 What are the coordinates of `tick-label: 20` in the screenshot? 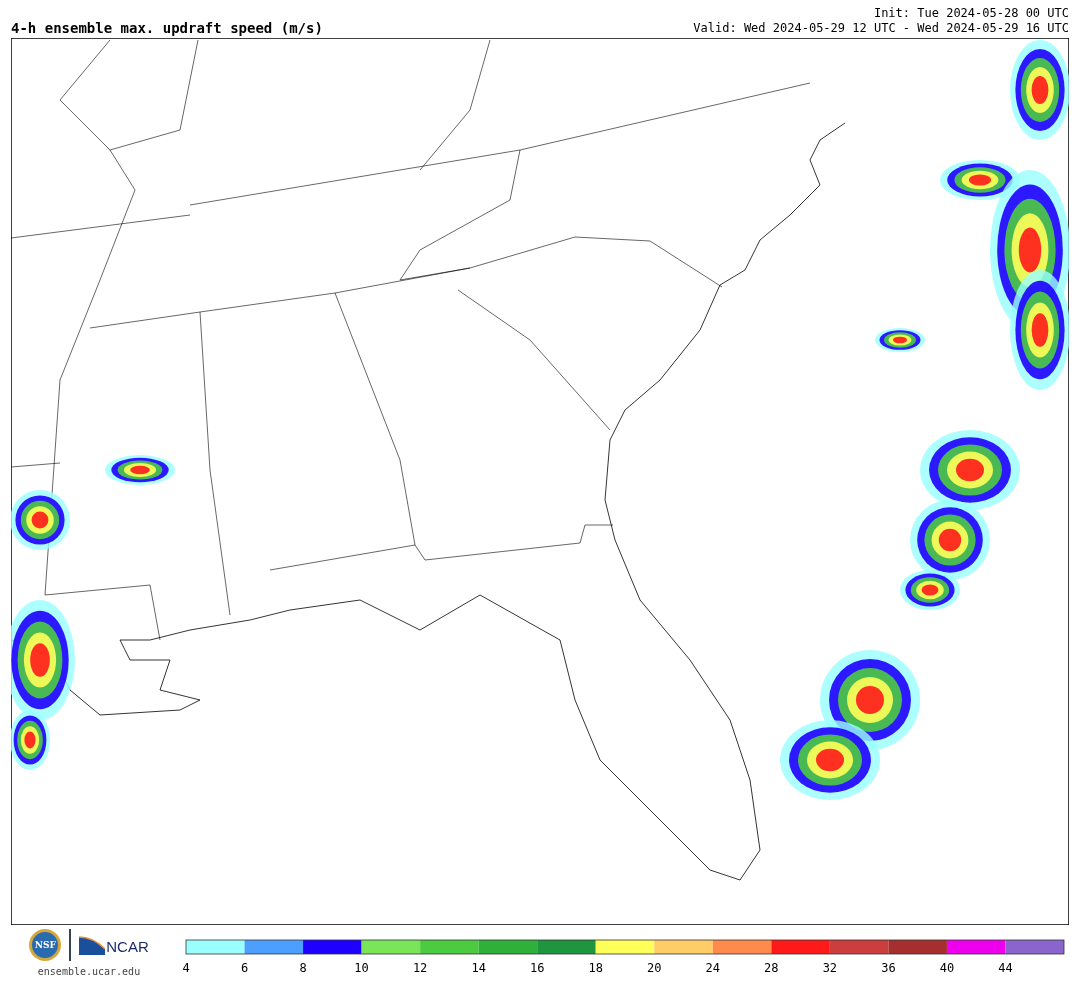 It's located at (654, 968).